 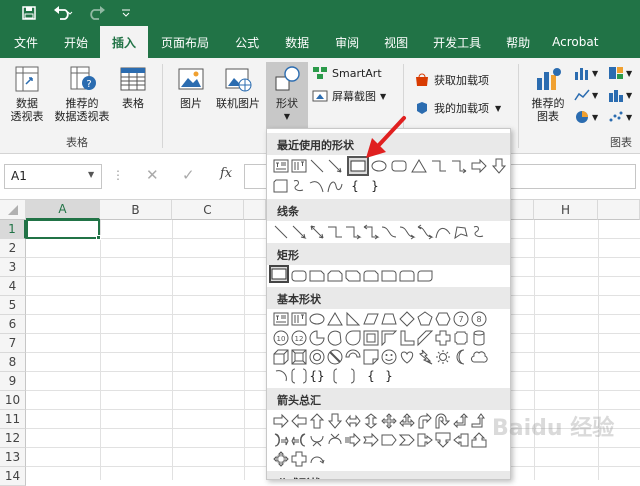 I want to click on vertical-textbox-shape-icon, so click(x=299, y=319).